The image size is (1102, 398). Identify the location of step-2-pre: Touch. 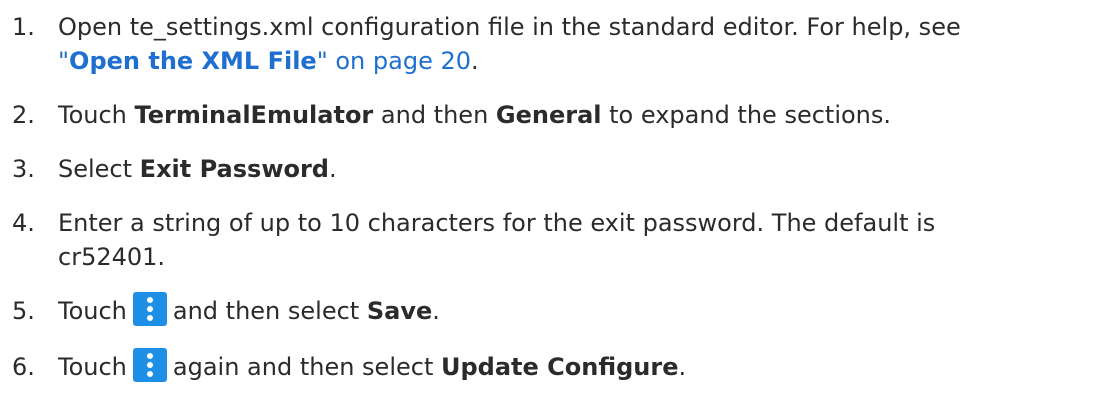
(96, 115).